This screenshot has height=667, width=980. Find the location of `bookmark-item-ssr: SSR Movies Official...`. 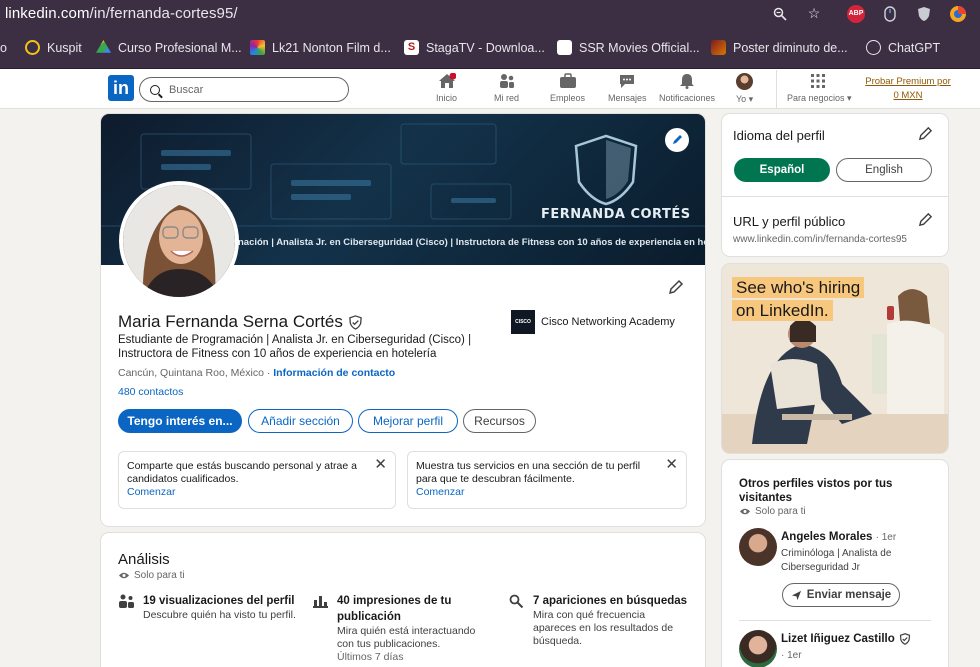

bookmark-item-ssr: SSR Movies Official... is located at coordinates (628, 48).